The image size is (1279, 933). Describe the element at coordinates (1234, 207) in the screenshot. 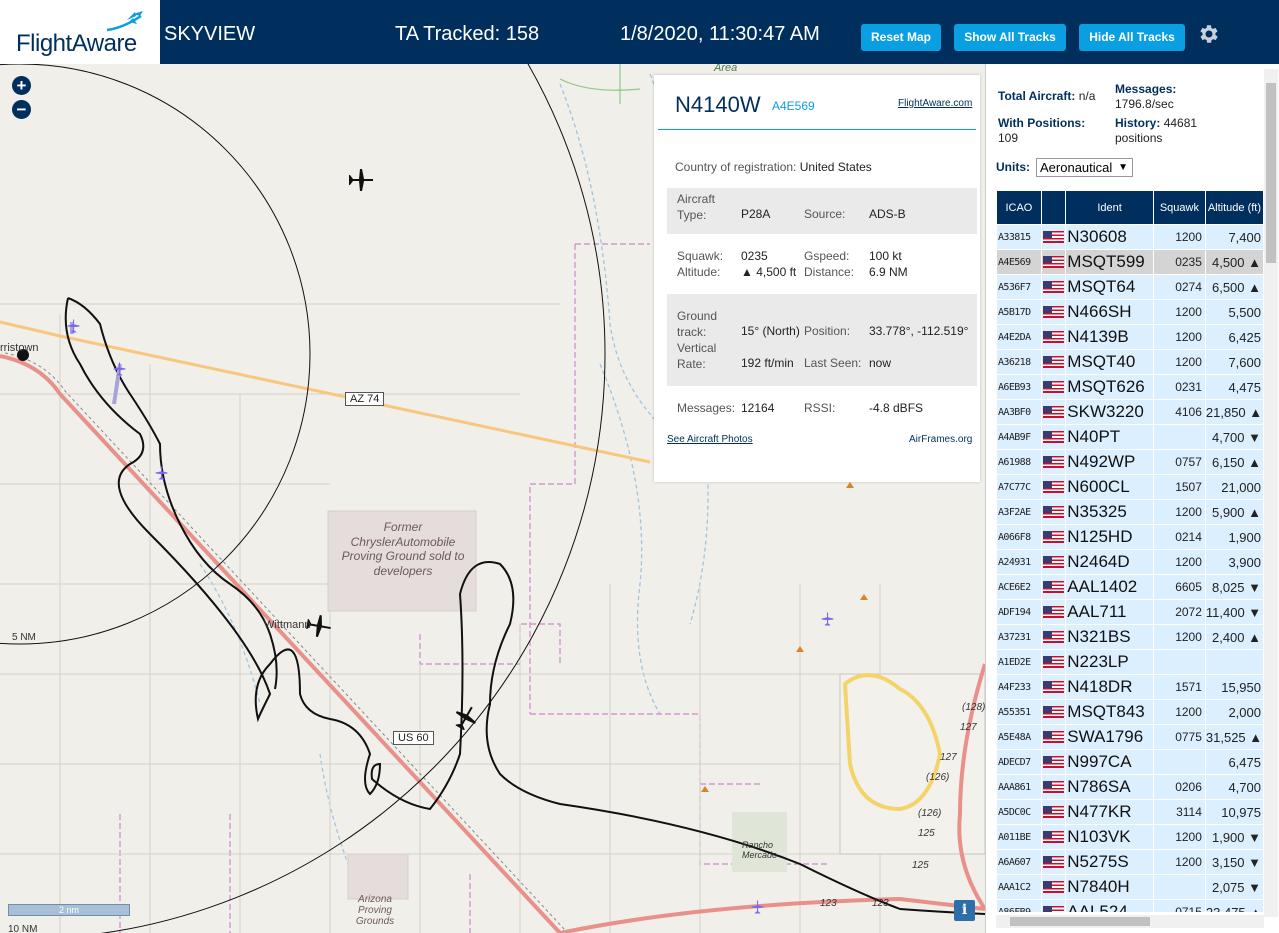

I see `column-header-altitude: Altitude (ft)` at that location.